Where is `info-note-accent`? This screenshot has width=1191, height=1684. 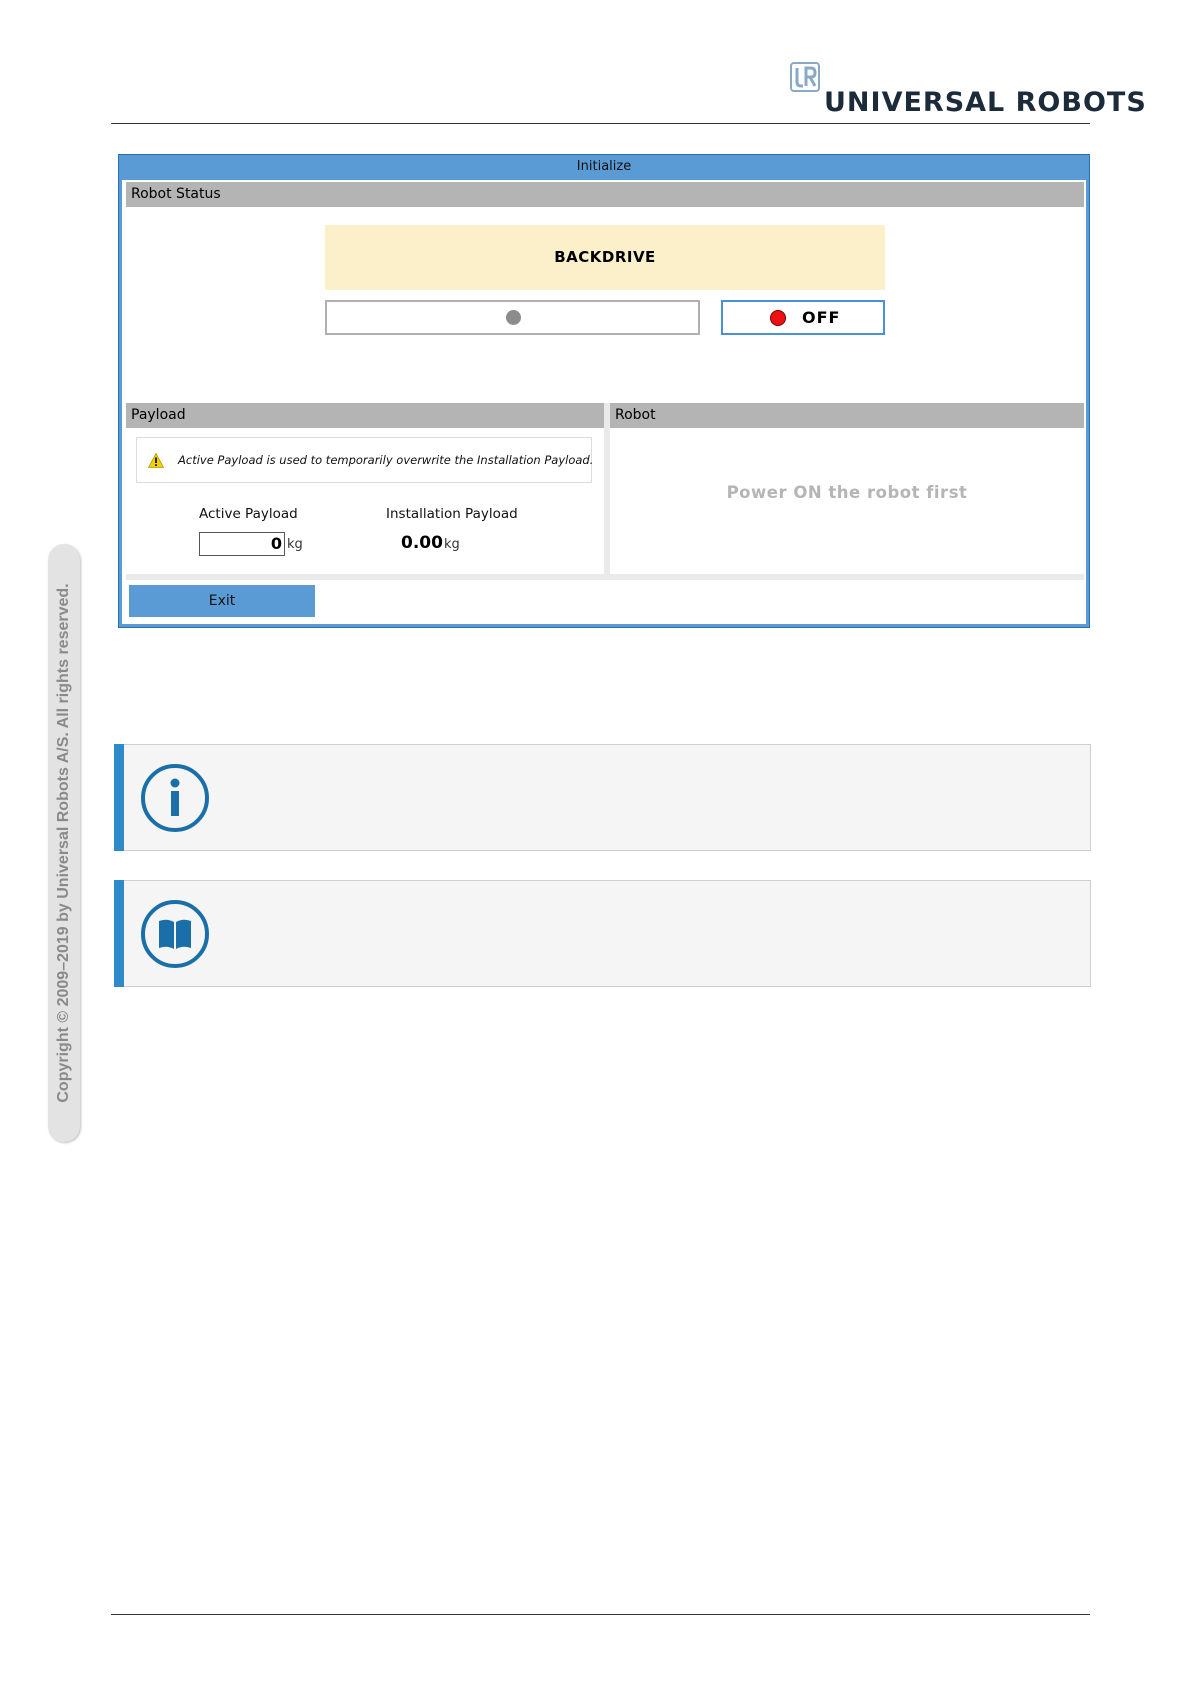 info-note-accent is located at coordinates (119, 797).